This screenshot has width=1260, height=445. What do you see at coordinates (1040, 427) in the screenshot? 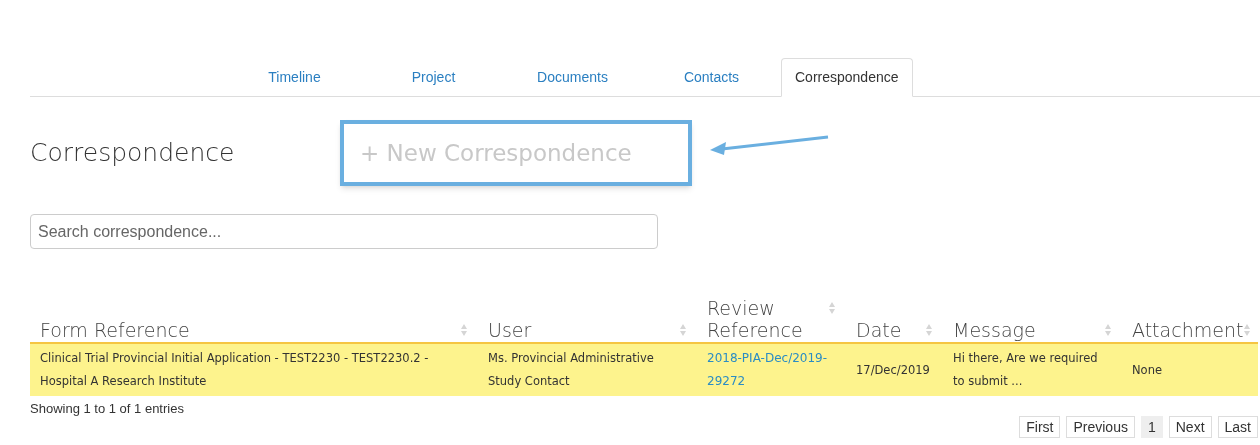
I see `page-button: First` at bounding box center [1040, 427].